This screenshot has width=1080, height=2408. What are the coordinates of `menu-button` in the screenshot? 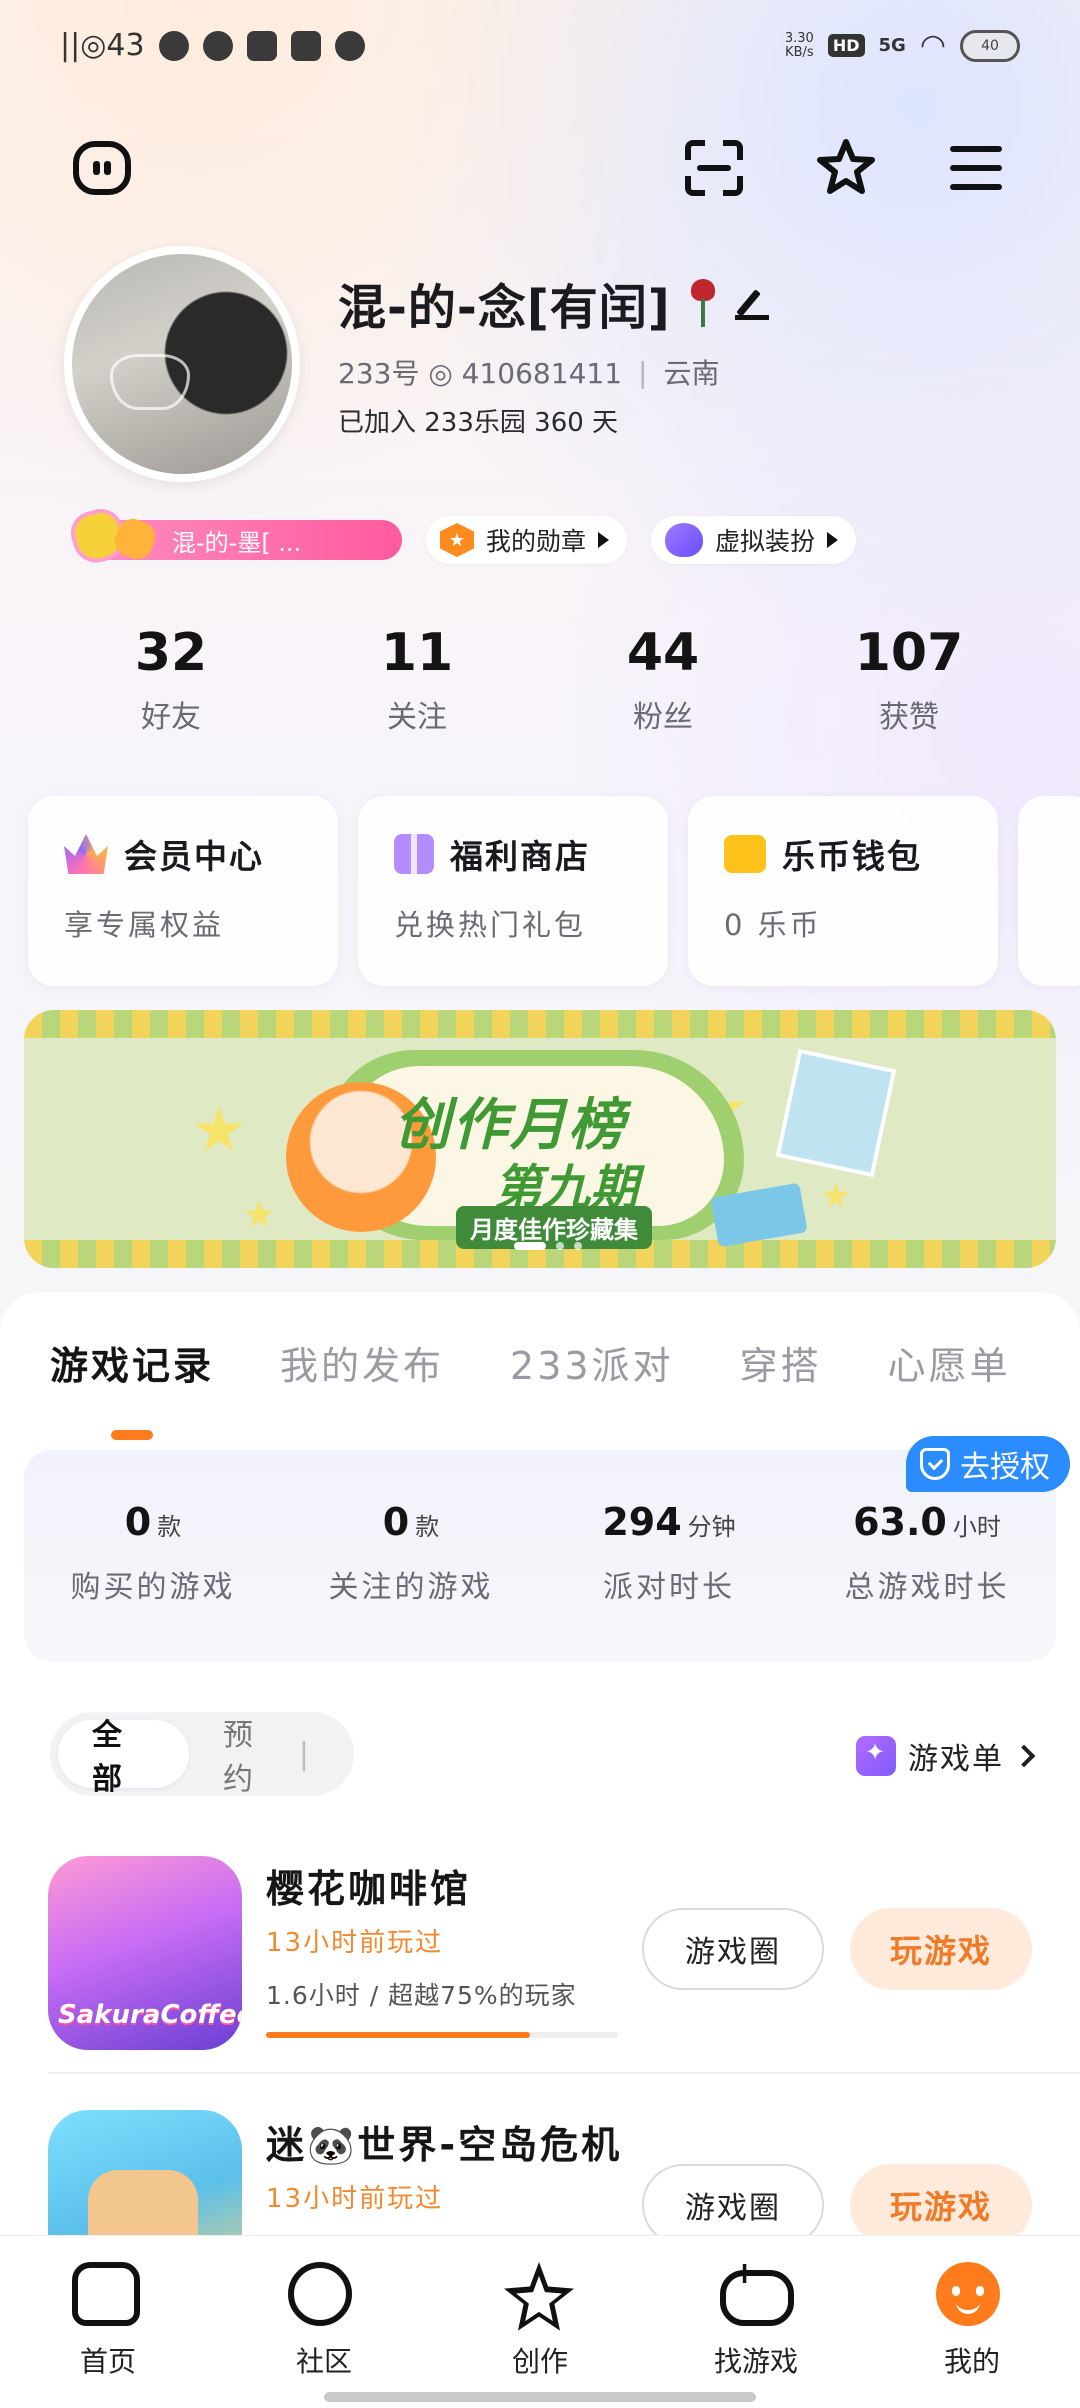 It's located at (976, 168).